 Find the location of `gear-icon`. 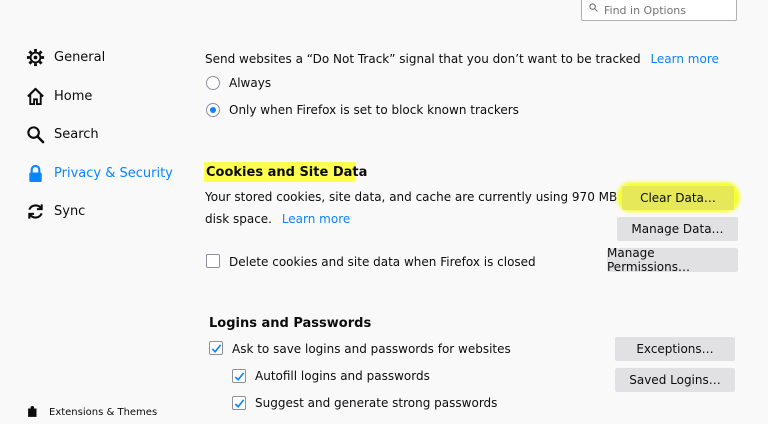

gear-icon is located at coordinates (35, 57).